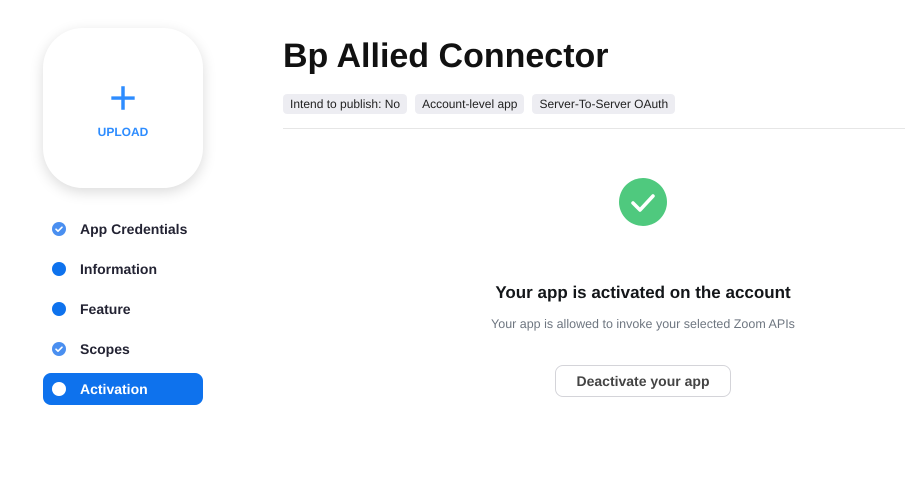 The image size is (905, 498). Describe the element at coordinates (469, 104) in the screenshot. I see `tag: Account-level app` at that location.